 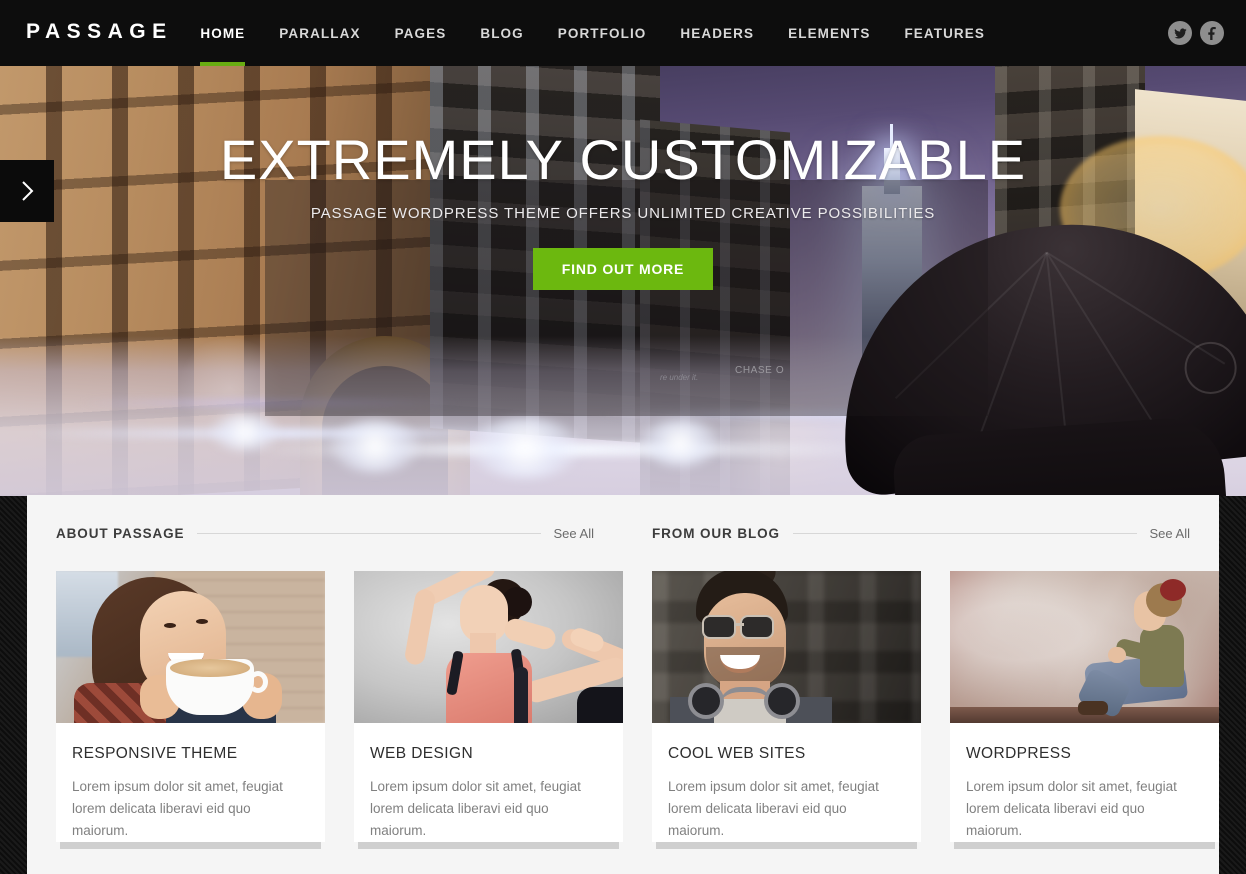 What do you see at coordinates (1019, 753) in the screenshot?
I see `card-title: WORDPRESS` at bounding box center [1019, 753].